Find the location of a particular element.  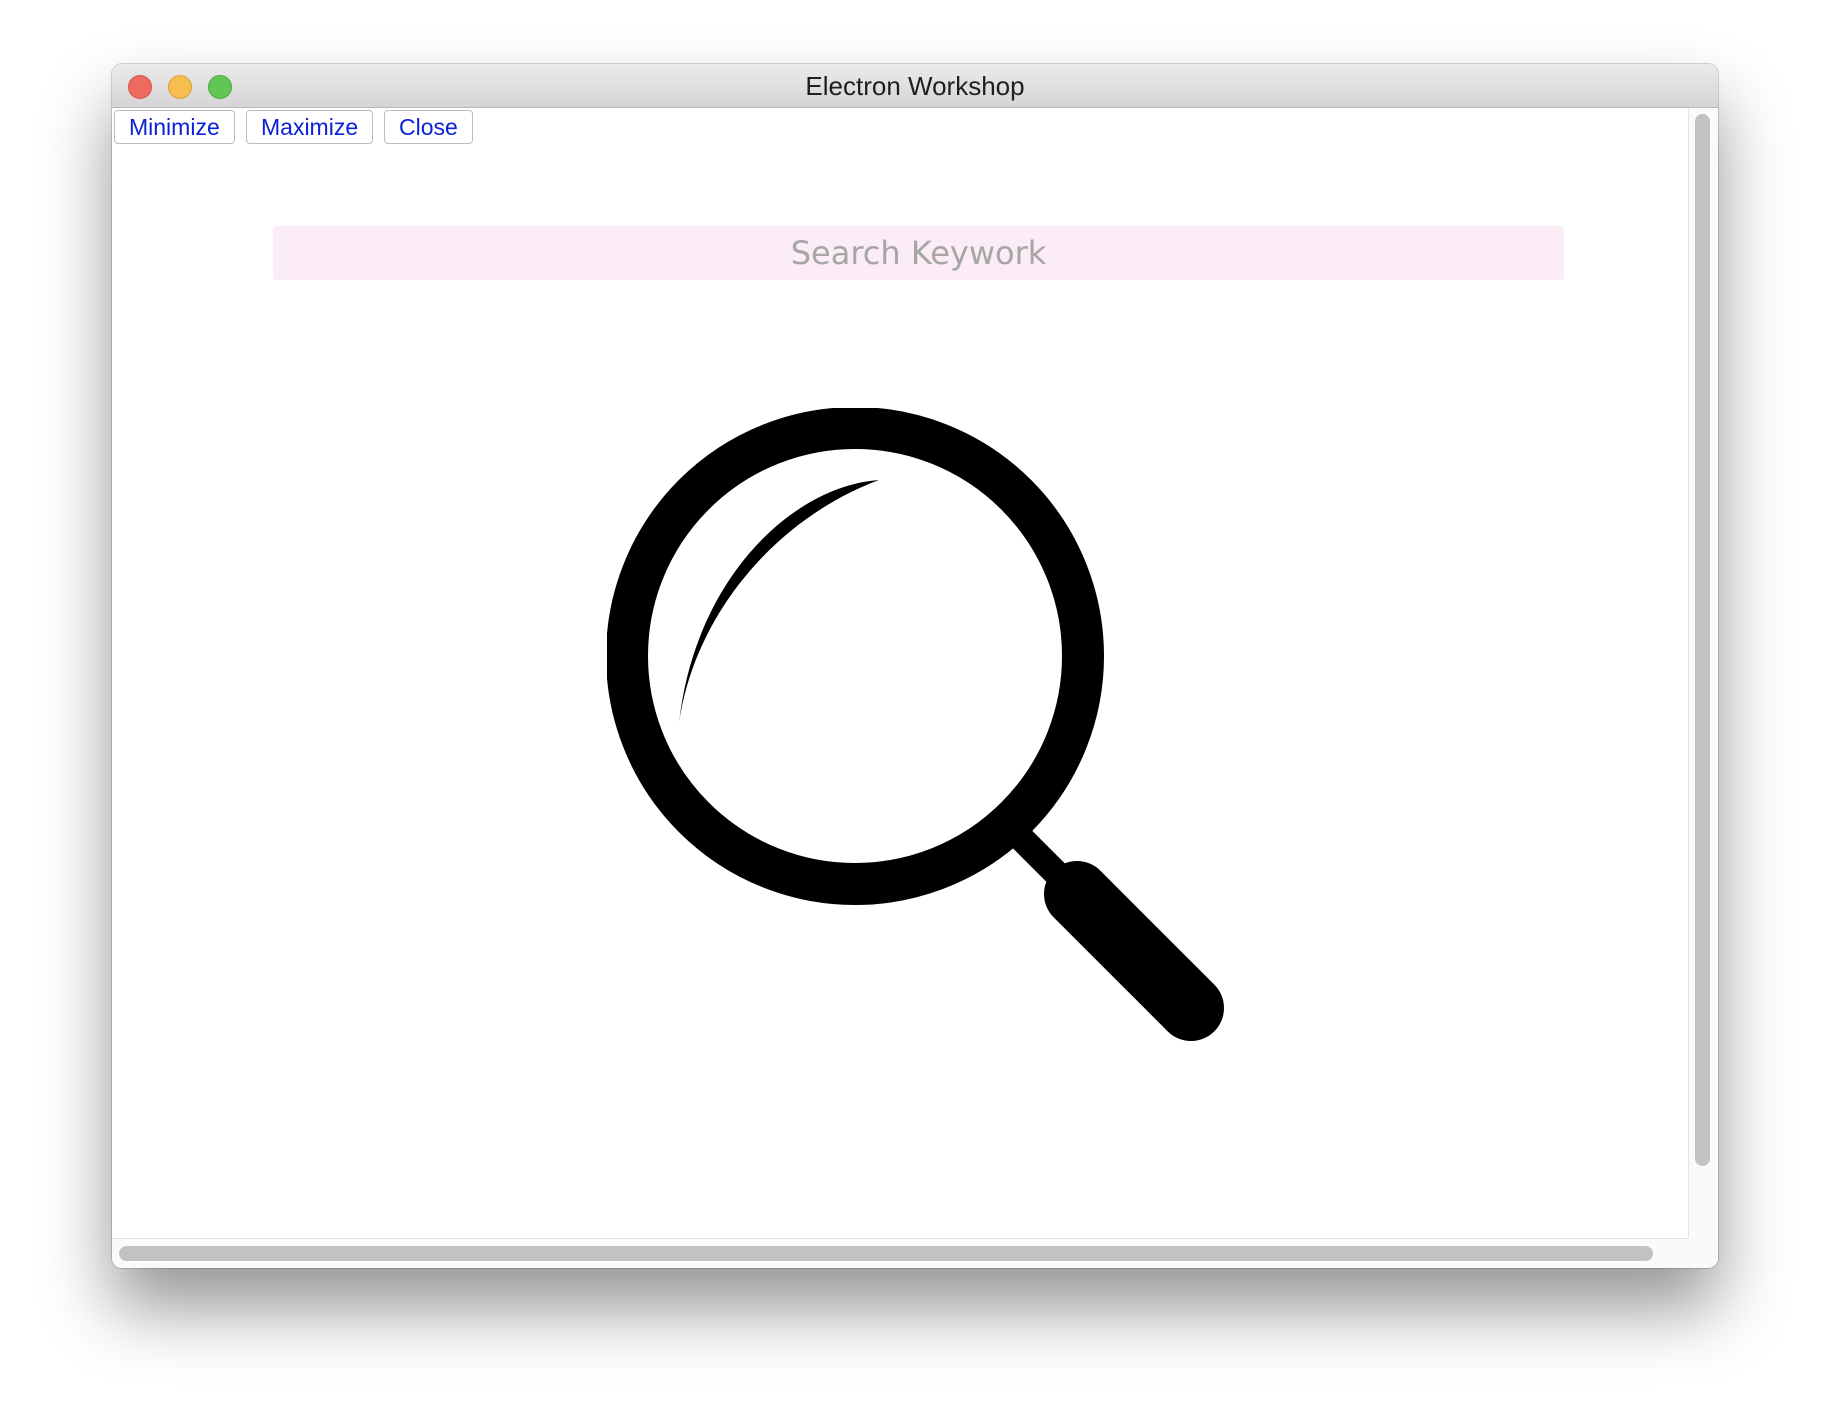

search-input is located at coordinates (918, 253).